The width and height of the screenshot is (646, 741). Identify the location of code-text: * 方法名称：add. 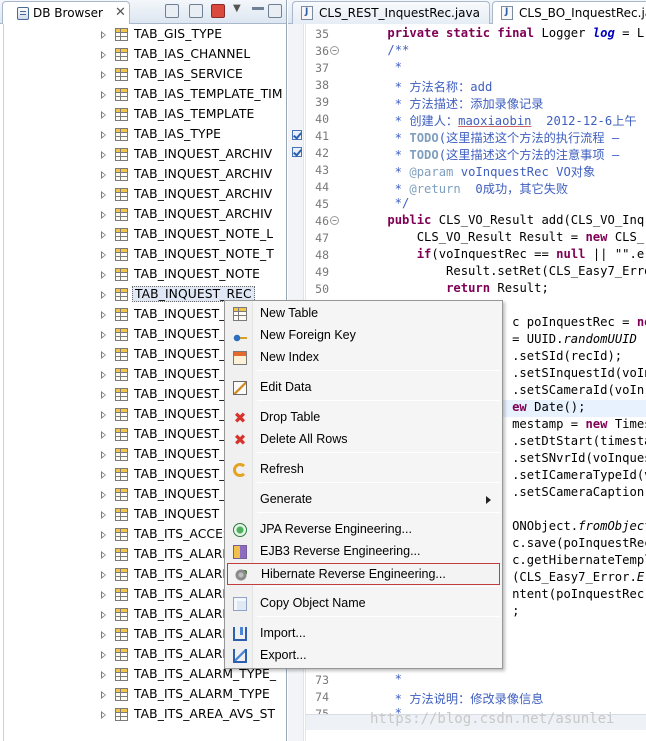
(425, 86).